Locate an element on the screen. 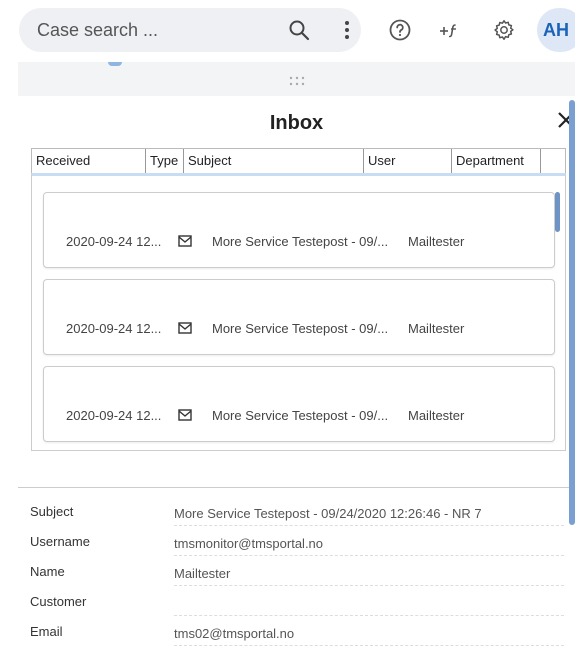 The width and height of the screenshot is (575, 648). detail-value is located at coordinates (369, 606).